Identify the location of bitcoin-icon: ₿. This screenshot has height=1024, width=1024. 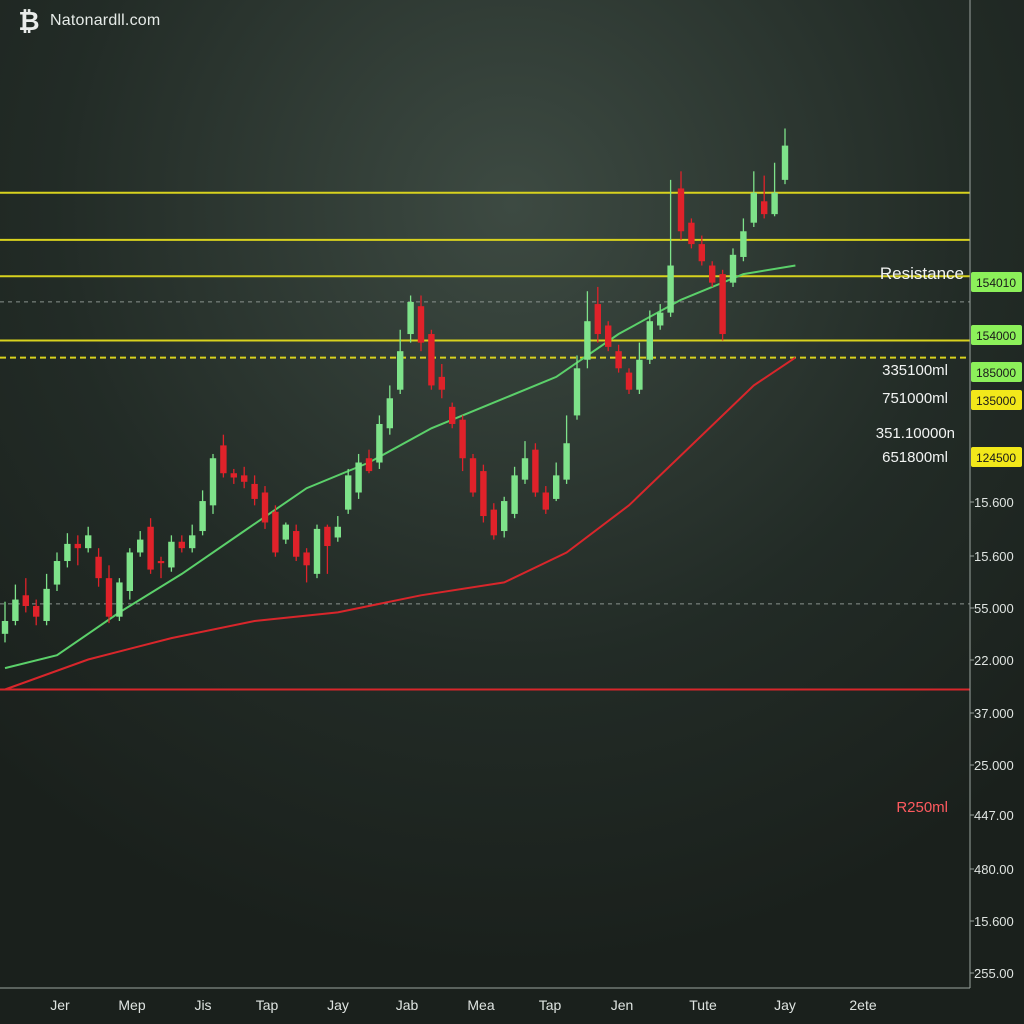
(29, 21).